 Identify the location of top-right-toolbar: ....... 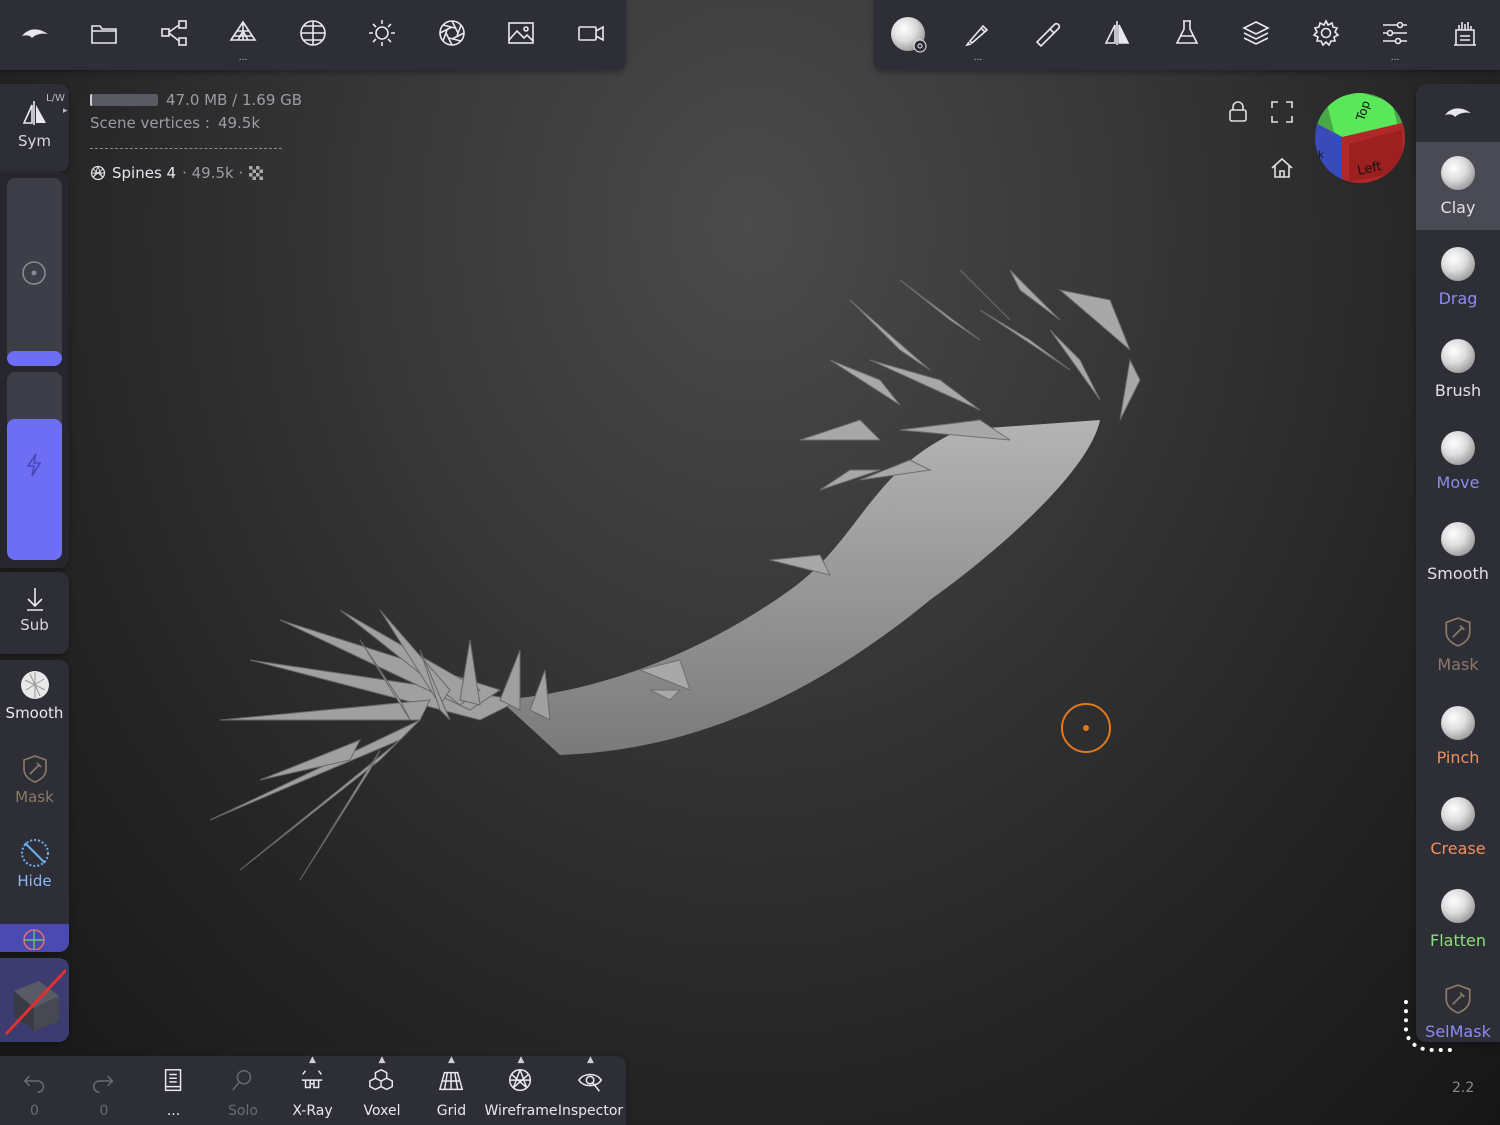
(1187, 35).